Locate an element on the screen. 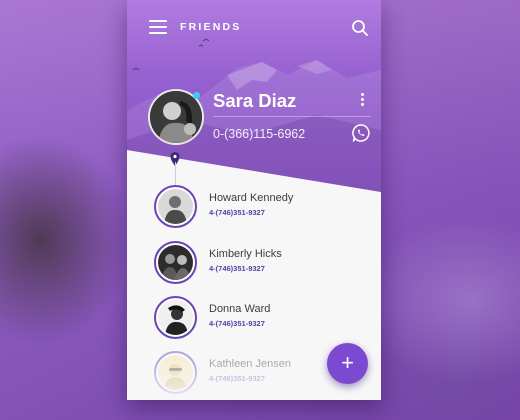 The image size is (520, 420). online-status-indicator is located at coordinates (196, 95).